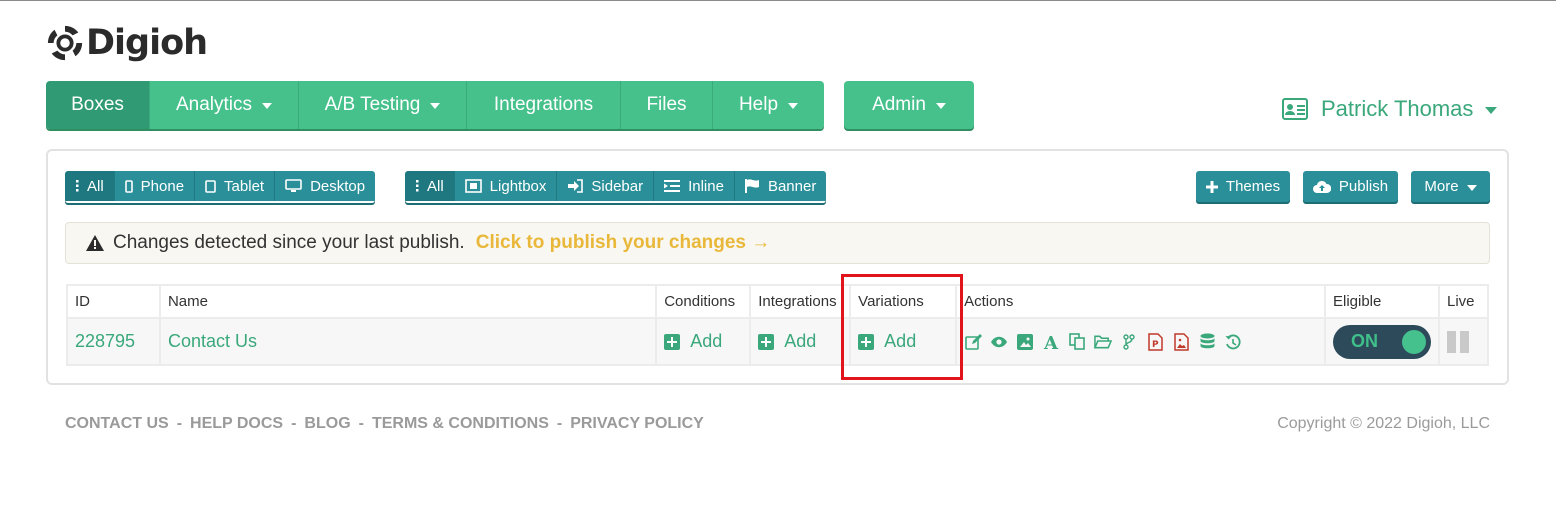 The width and height of the screenshot is (1556, 526). I want to click on column-header-id: ID, so click(113, 301).